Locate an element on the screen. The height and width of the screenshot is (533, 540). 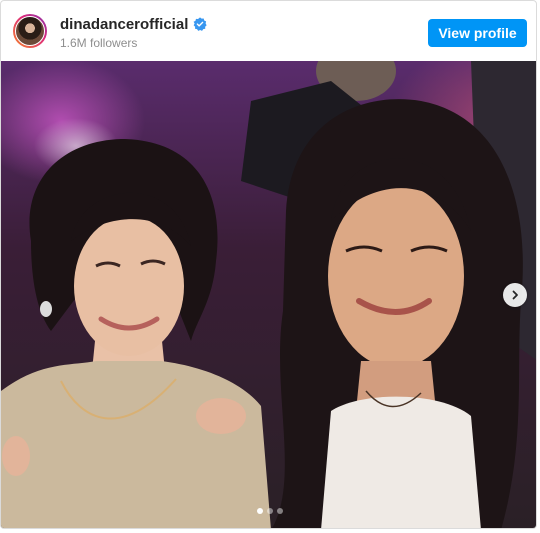
avatar-image is located at coordinates (30, 31).